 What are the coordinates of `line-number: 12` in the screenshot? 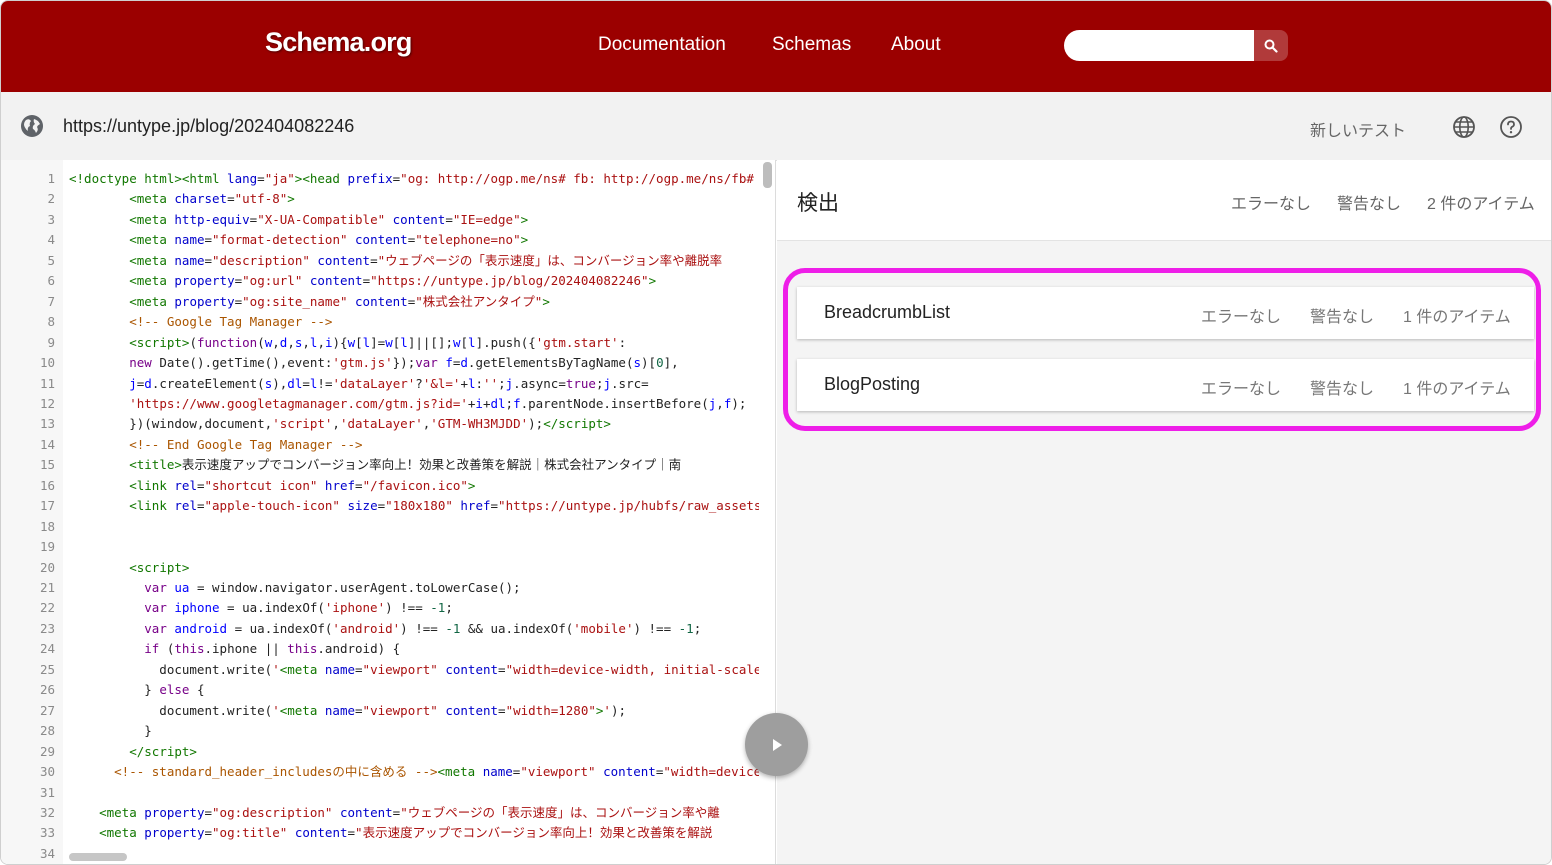 It's located at (47, 403).